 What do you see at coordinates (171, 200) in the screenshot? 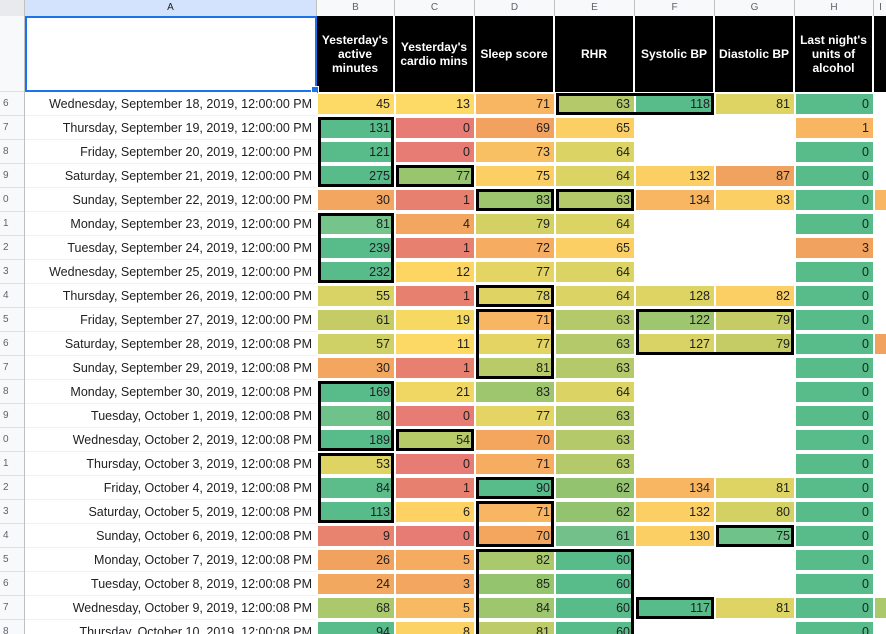
I see `cell-date: Sunday, September 22, 2019, 12:00:00 PM` at bounding box center [171, 200].